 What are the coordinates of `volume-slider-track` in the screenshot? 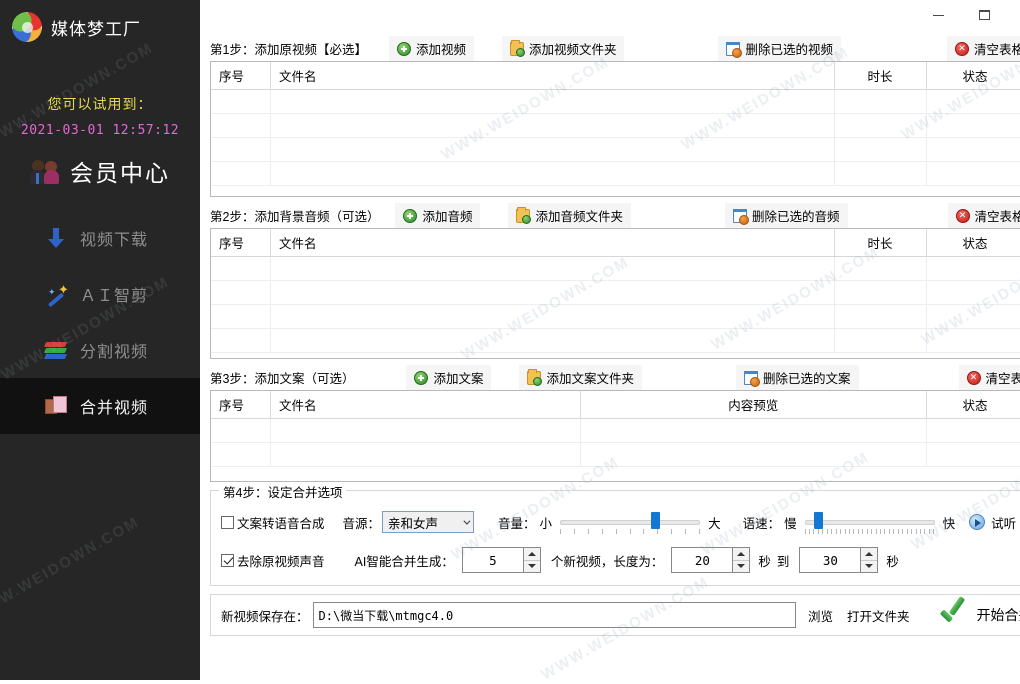 It's located at (630, 522).